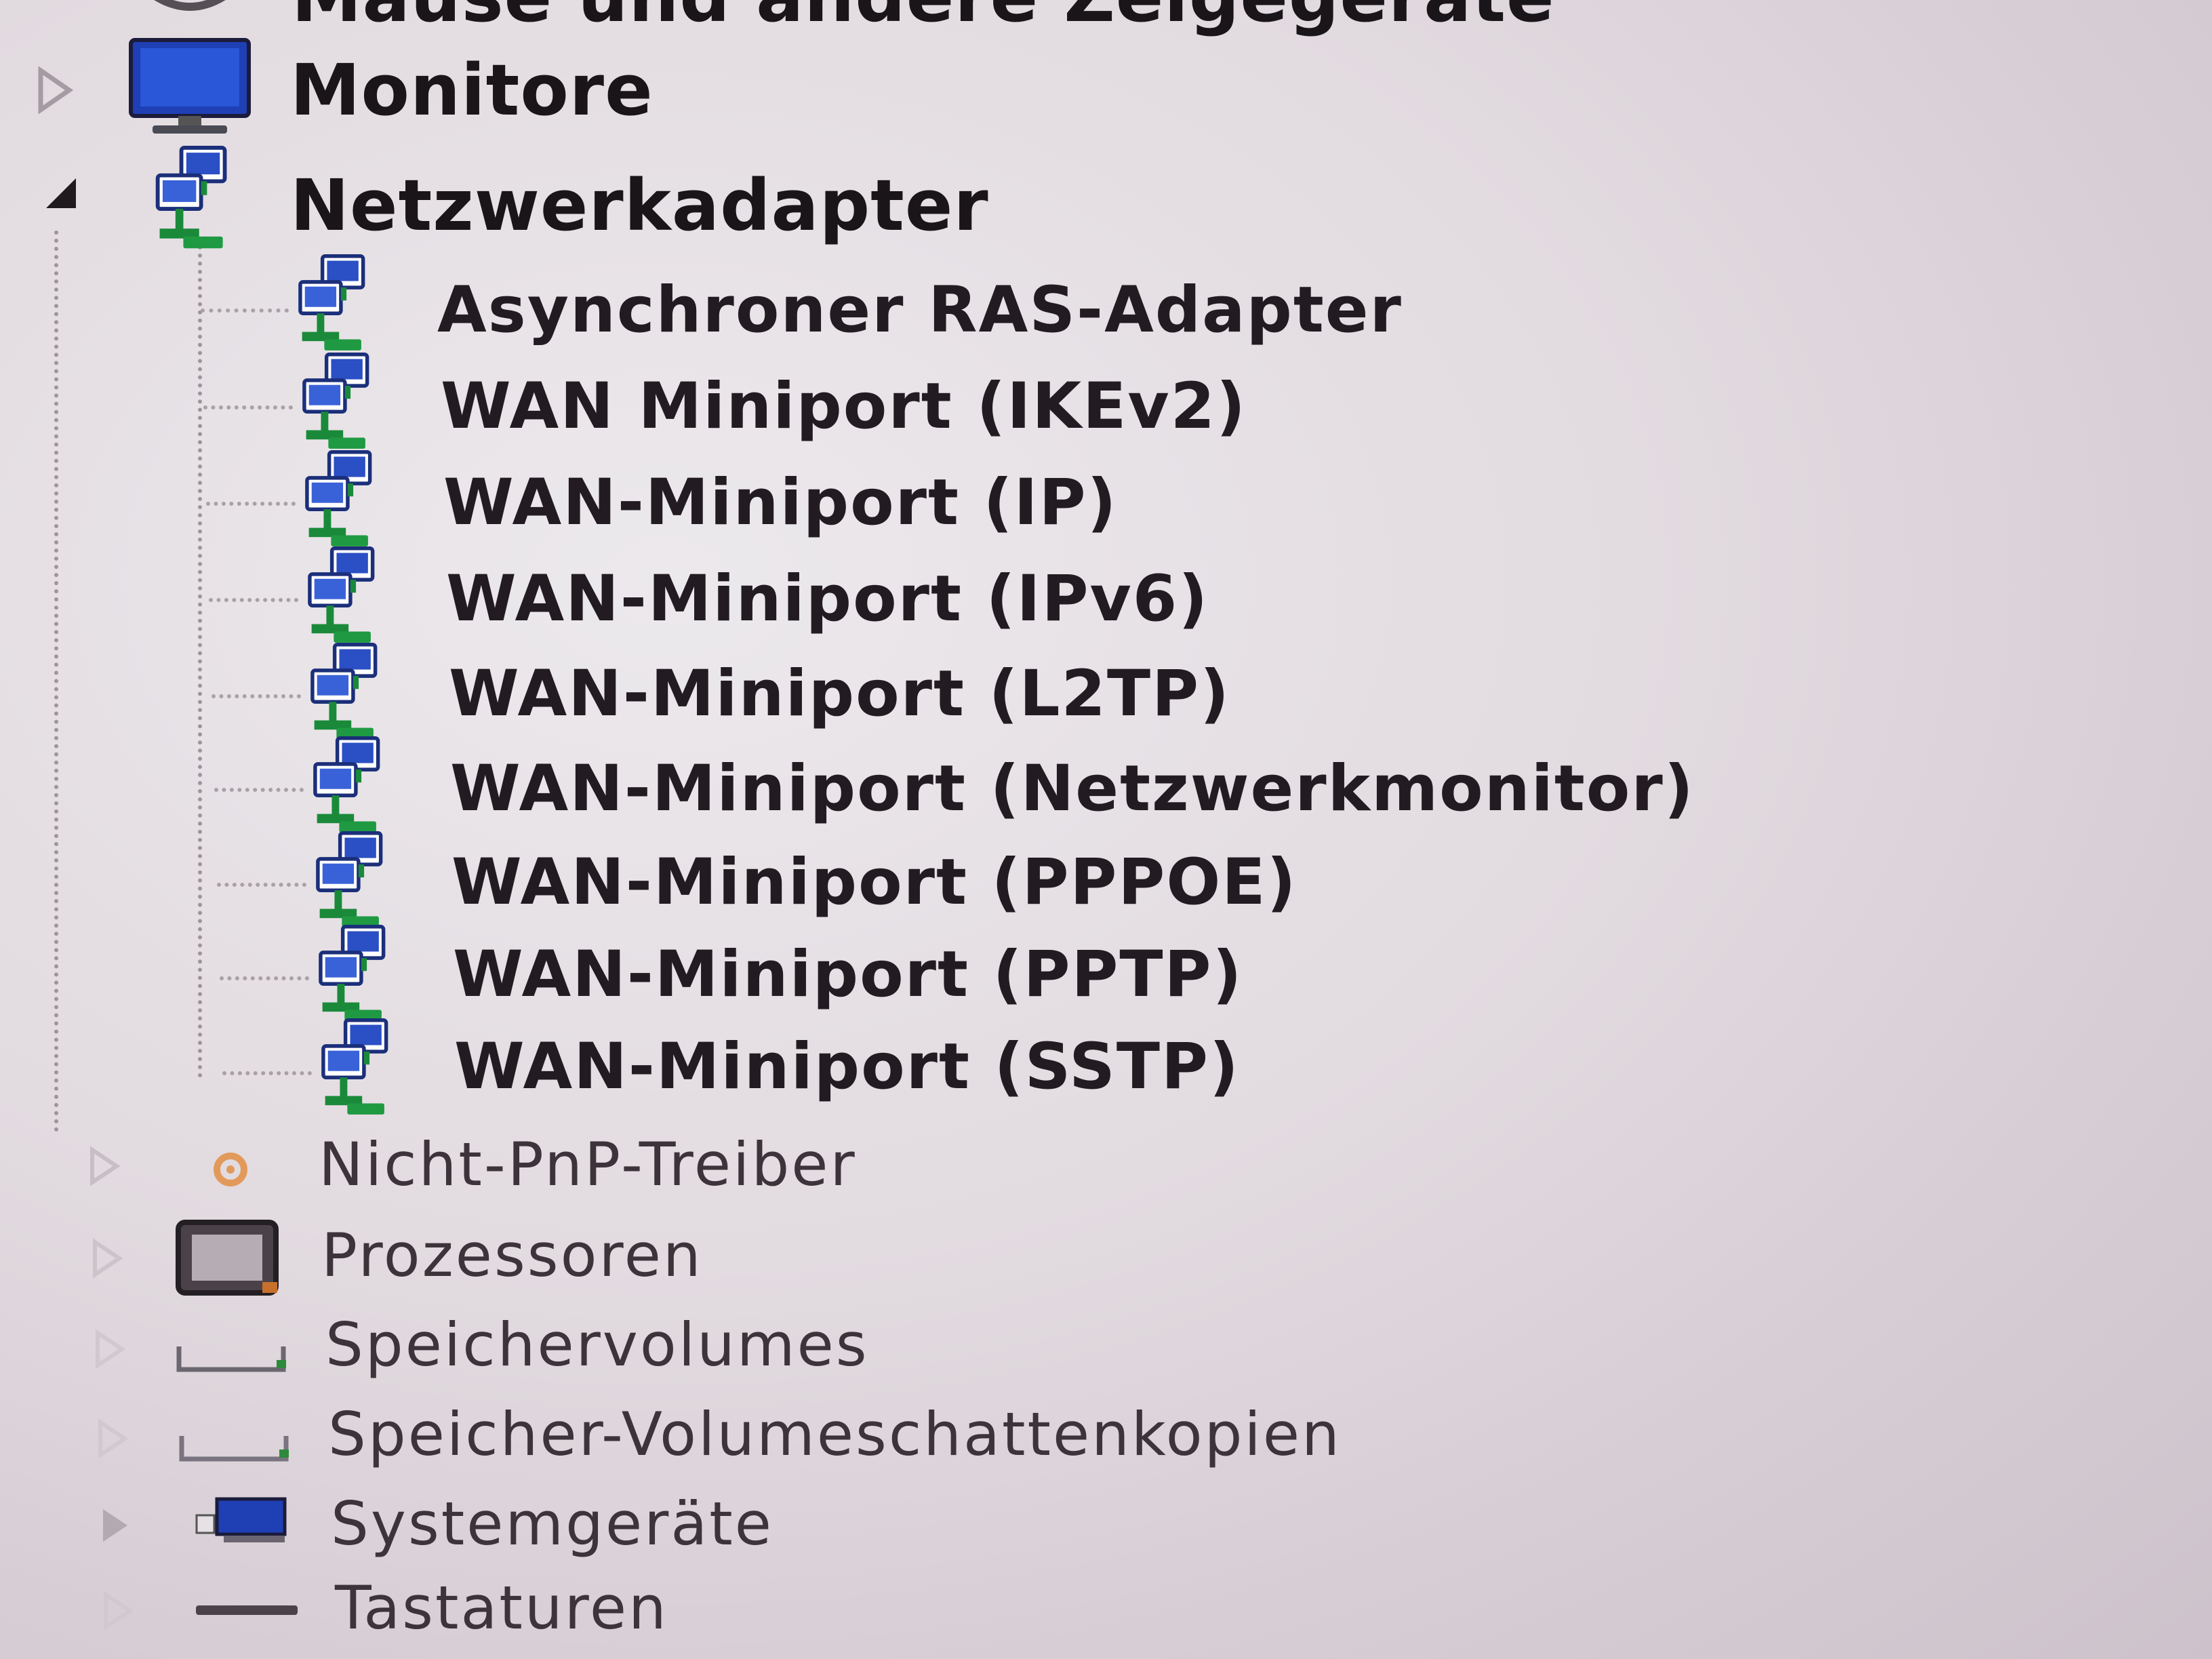 The height and width of the screenshot is (1659, 2212). I want to click on tree-item-shadow-copies: Speicher-Volumeschattenkopien, so click(835, 1434).